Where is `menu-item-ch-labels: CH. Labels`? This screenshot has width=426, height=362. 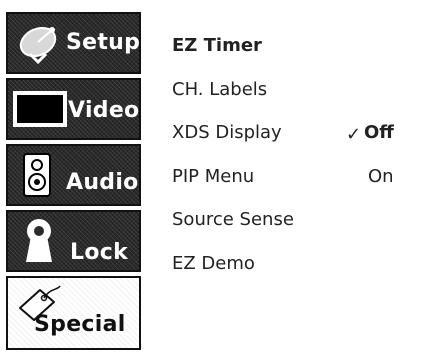 menu-item-ch-labels: CH. Labels is located at coordinates (219, 89).